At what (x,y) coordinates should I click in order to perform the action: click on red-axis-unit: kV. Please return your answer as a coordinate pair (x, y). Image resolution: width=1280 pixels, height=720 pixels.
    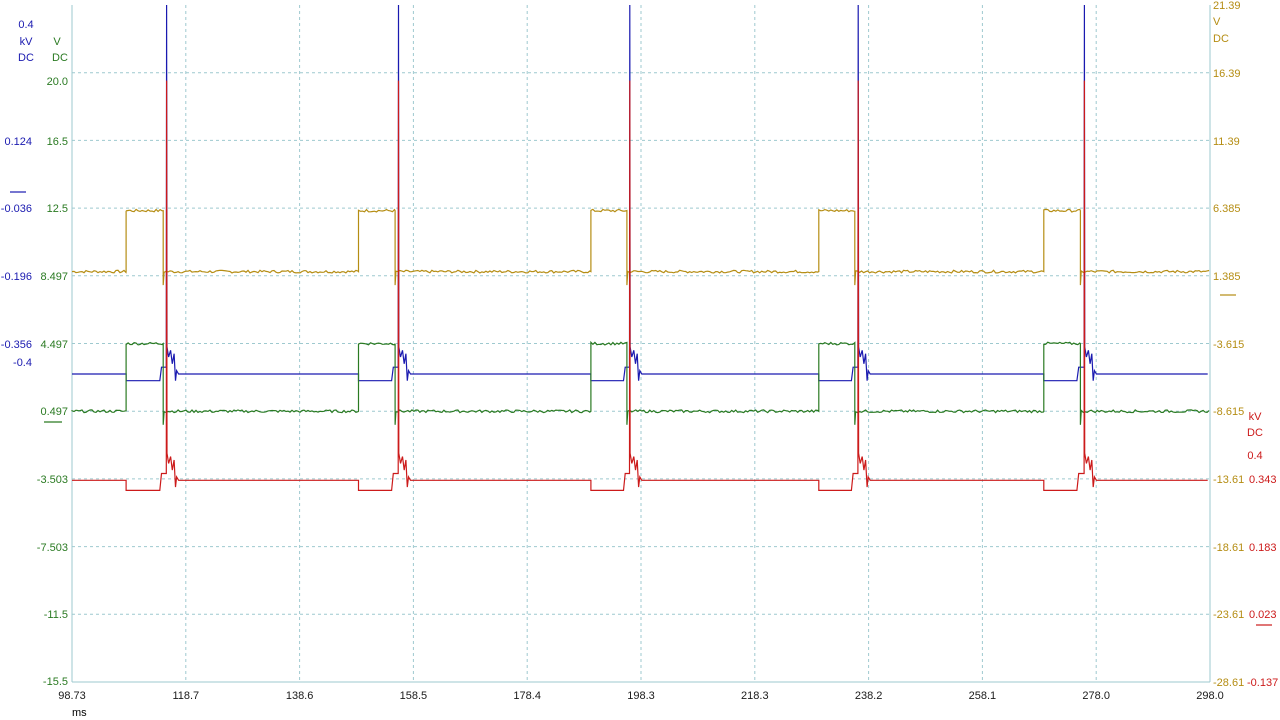
    Looking at the image, I should click on (1256, 417).